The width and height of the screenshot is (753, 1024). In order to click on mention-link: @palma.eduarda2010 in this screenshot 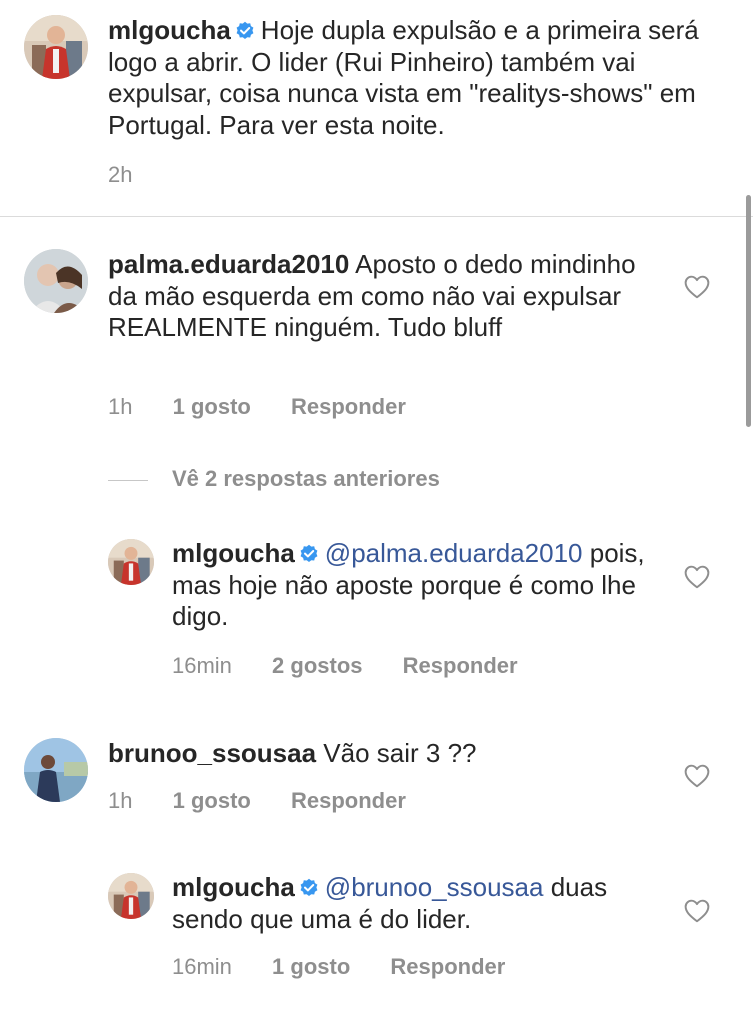, I will do `click(454, 553)`.